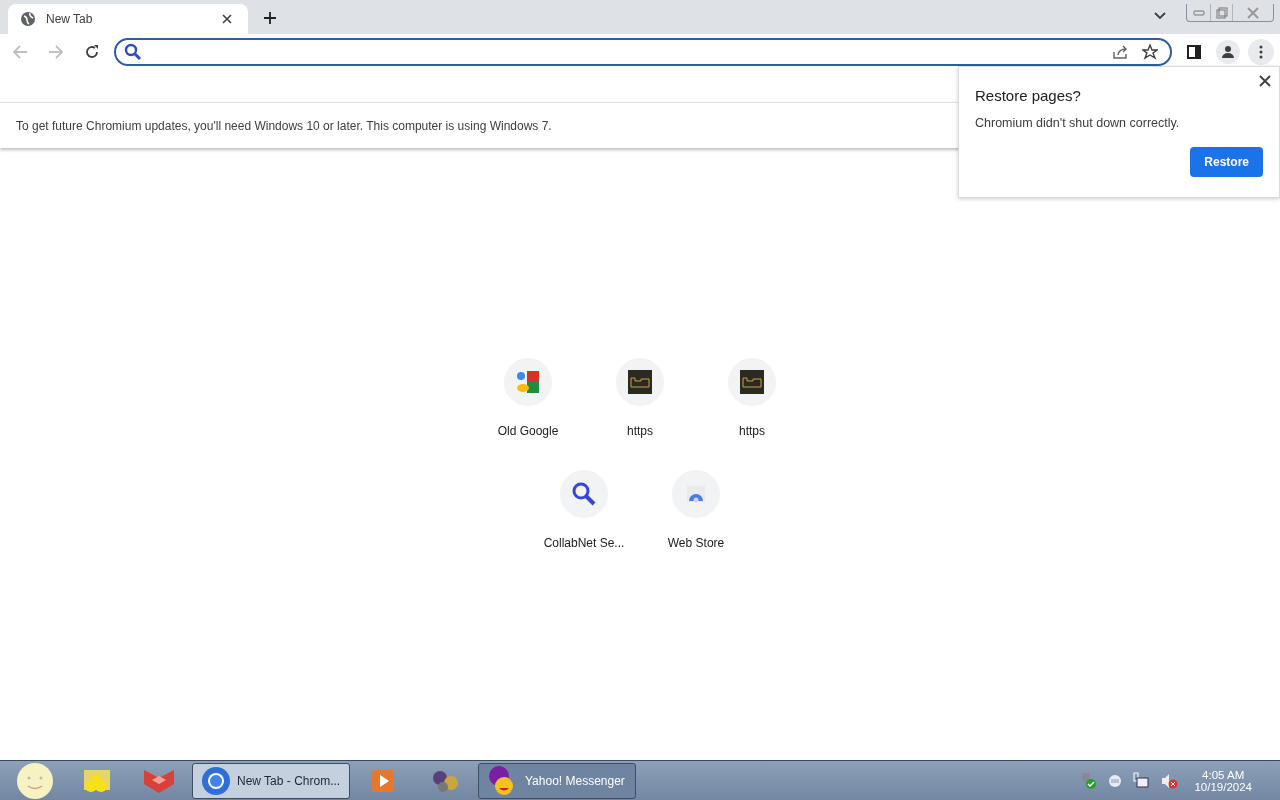  What do you see at coordinates (1198, 12) in the screenshot?
I see `minimize-icon` at bounding box center [1198, 12].